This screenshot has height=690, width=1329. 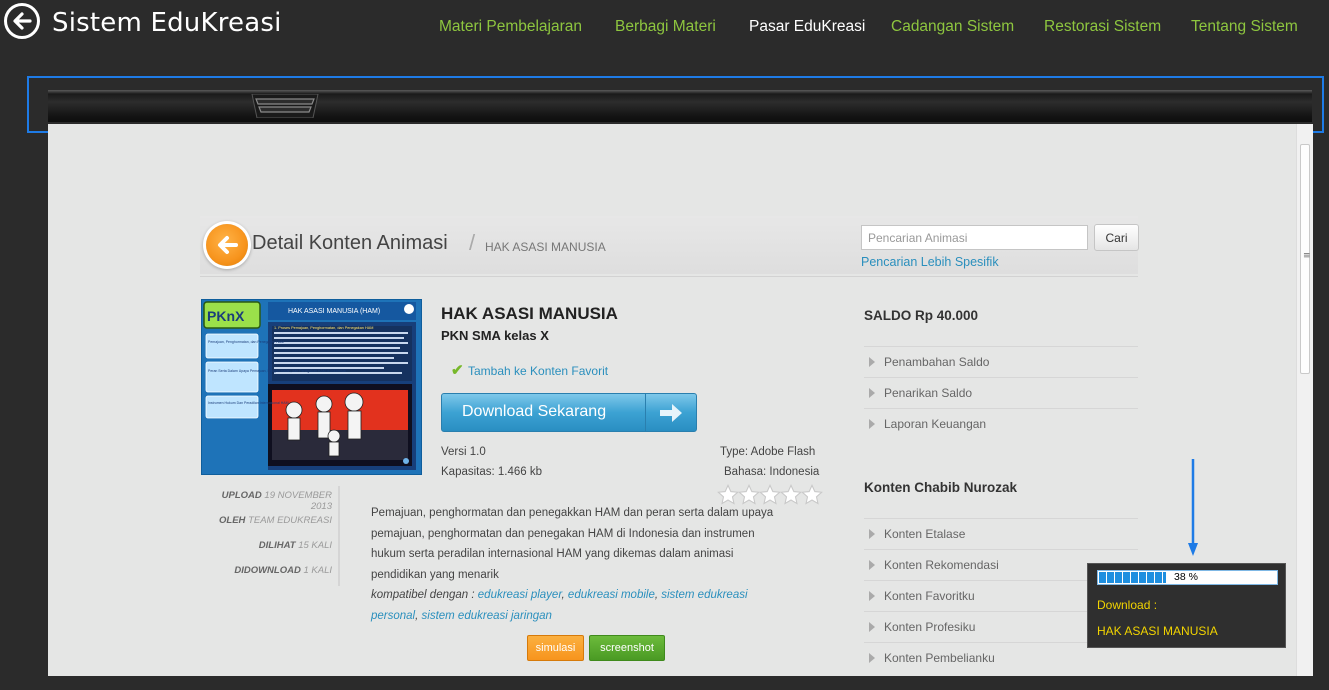 What do you see at coordinates (1001, 423) in the screenshot?
I see `sidebar-item-laporan-keuangan: Laporan Keuangan` at bounding box center [1001, 423].